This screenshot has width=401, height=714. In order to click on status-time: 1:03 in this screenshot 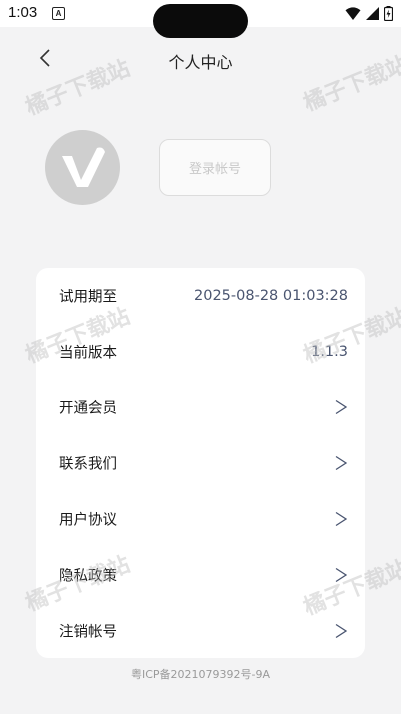, I will do `click(23, 12)`.